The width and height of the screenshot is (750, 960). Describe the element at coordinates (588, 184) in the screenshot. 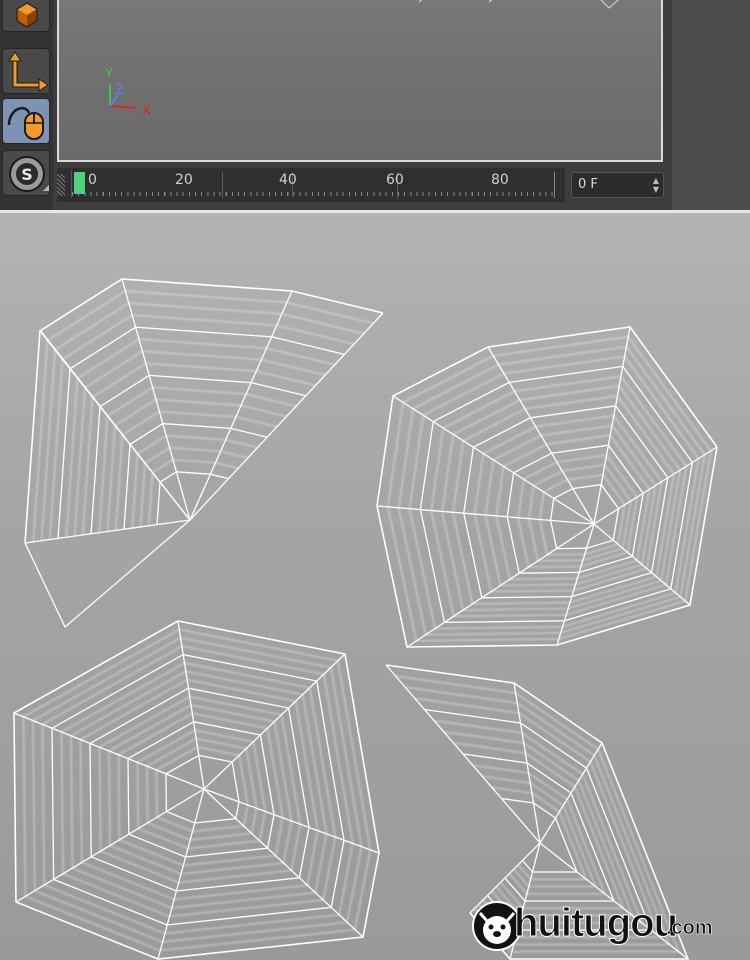

I see `current-frame-value: 0 F` at that location.